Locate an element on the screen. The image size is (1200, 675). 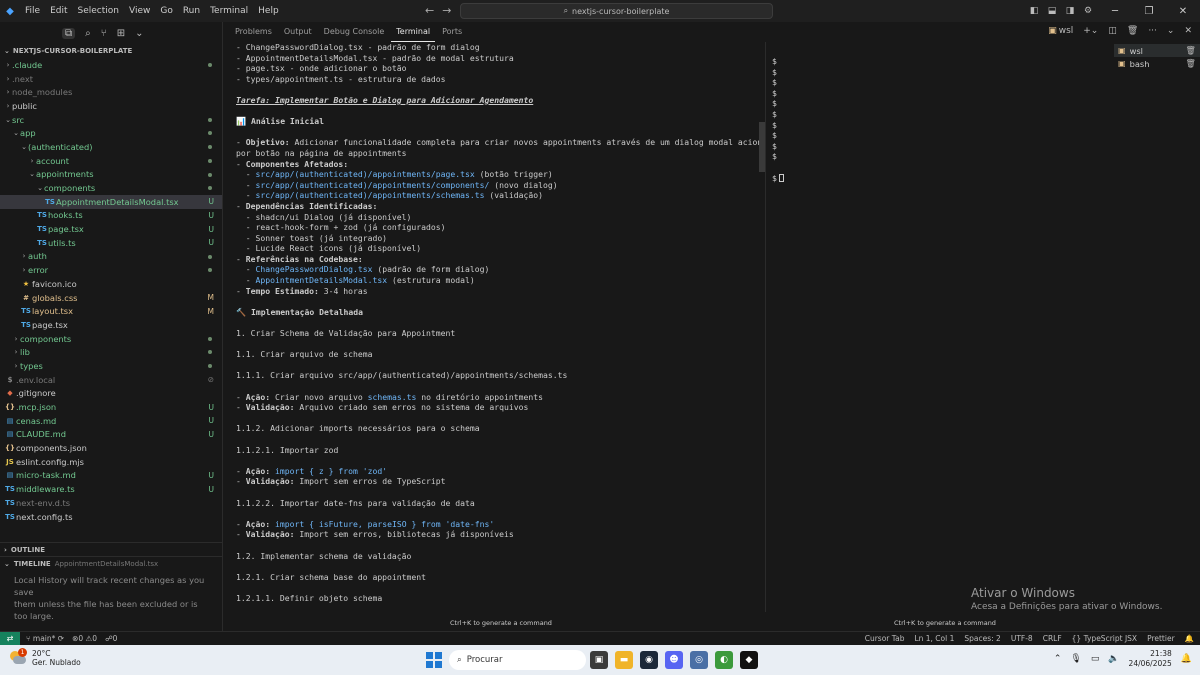
more-views-chevron-icon: ⌄ is located at coordinates (139, 33).